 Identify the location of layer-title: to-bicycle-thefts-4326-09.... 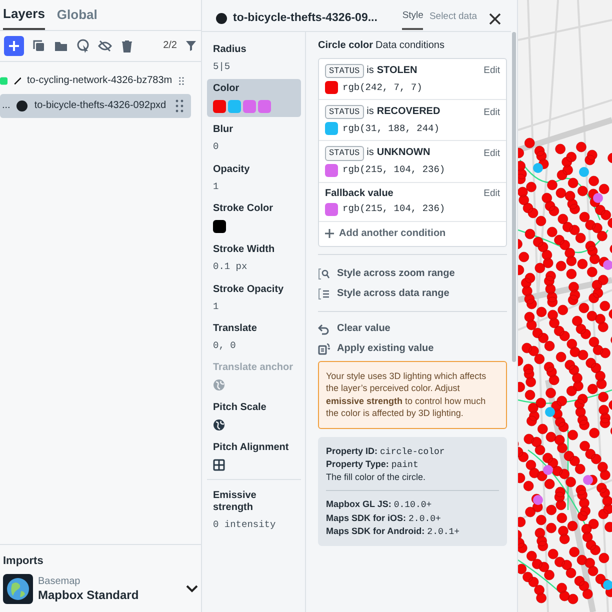
(305, 19).